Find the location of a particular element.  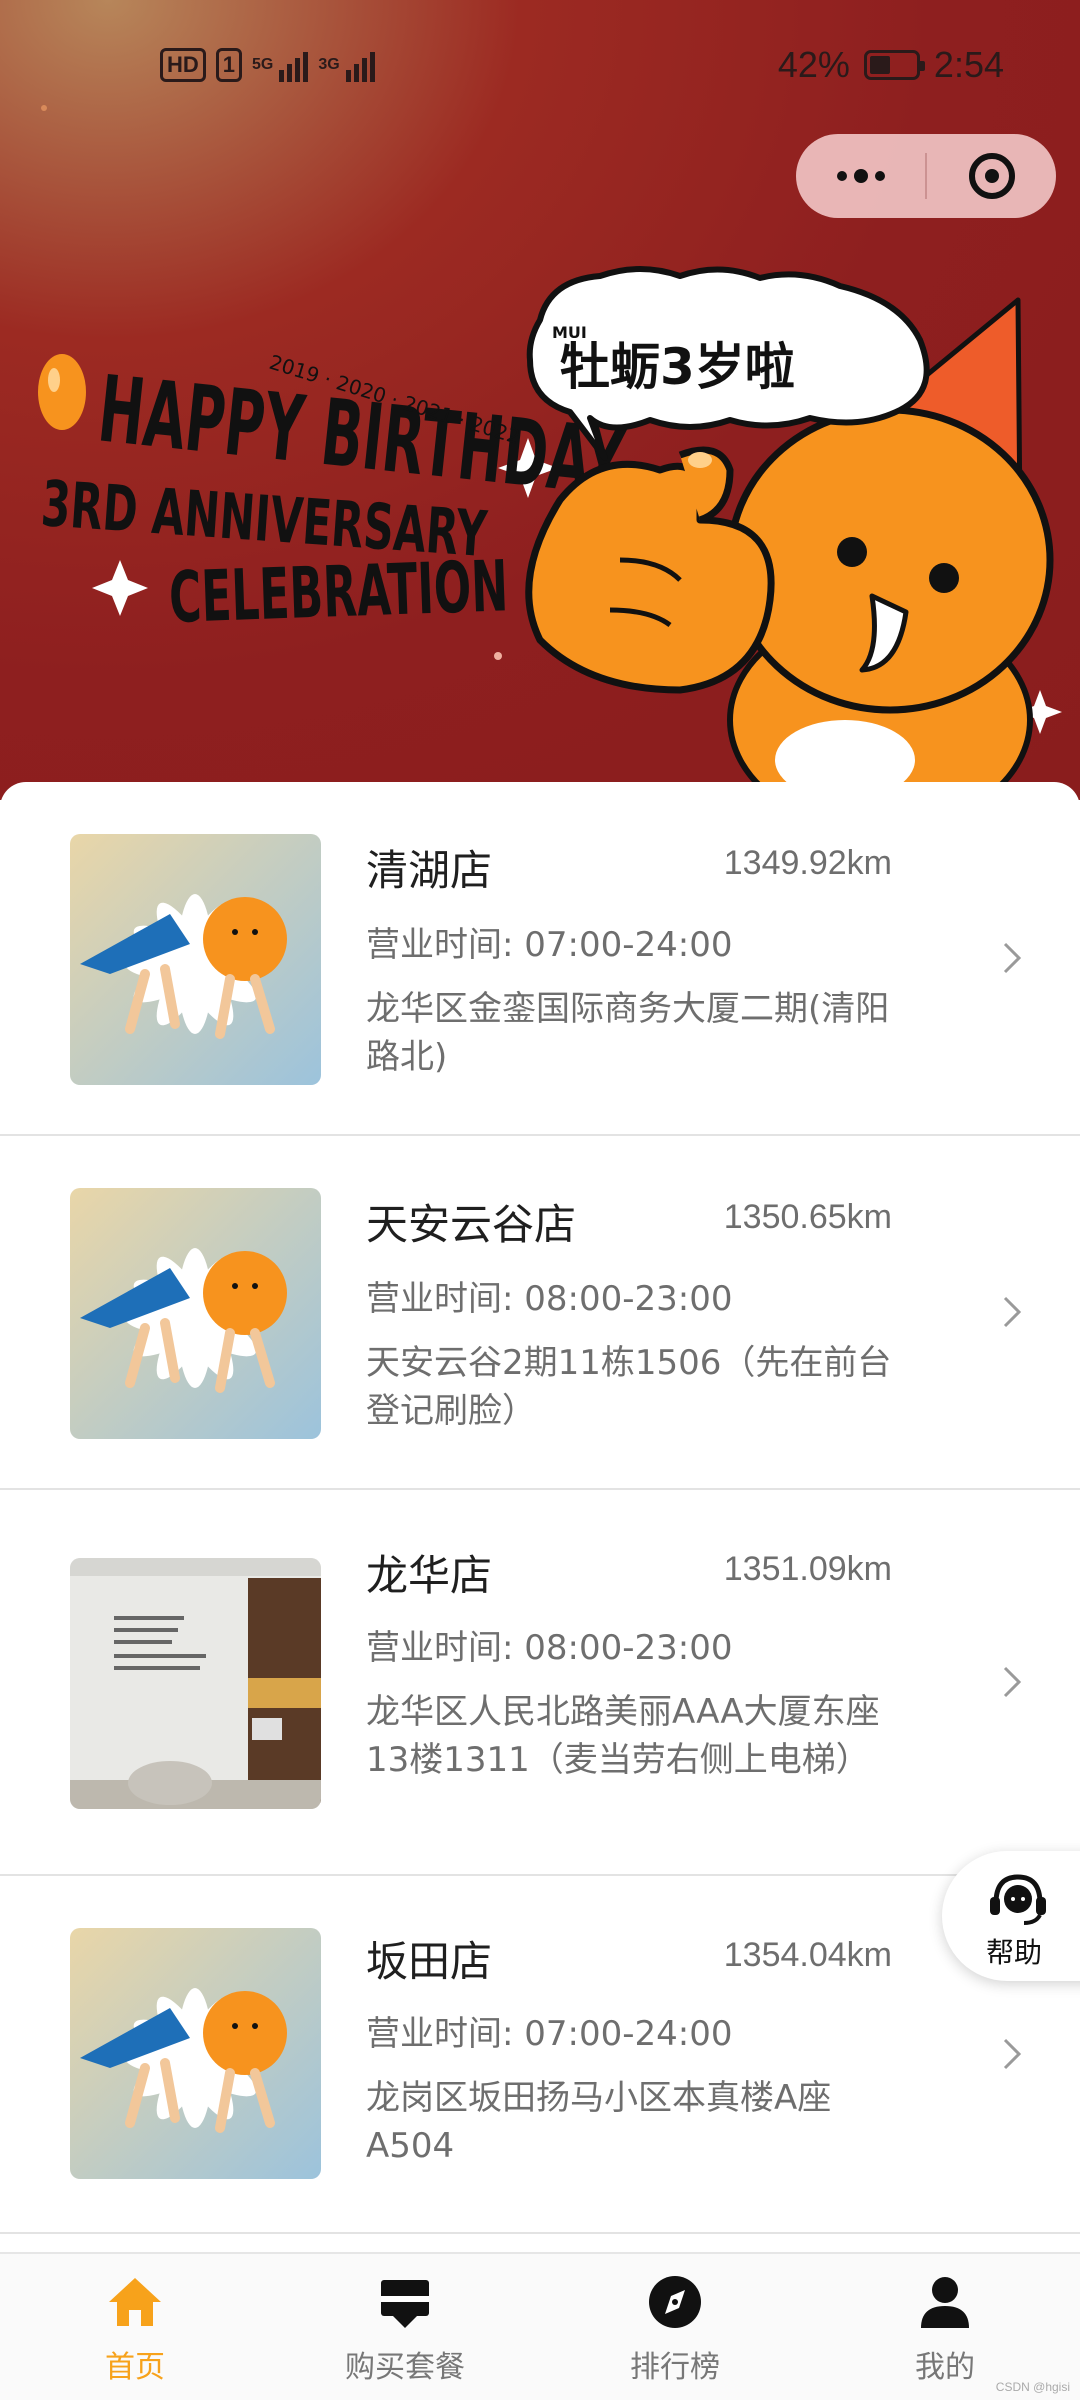

sim-slot-badge: 1 is located at coordinates (229, 65).